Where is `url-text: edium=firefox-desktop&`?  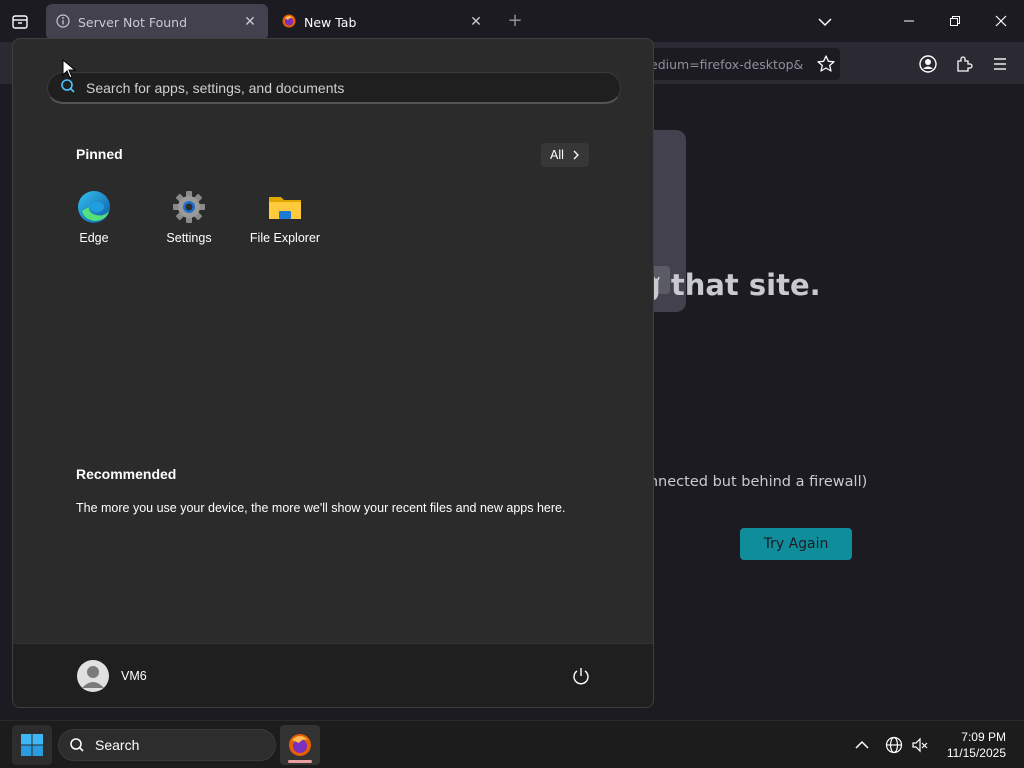 url-text: edium=firefox-desktop& is located at coordinates (730, 64).